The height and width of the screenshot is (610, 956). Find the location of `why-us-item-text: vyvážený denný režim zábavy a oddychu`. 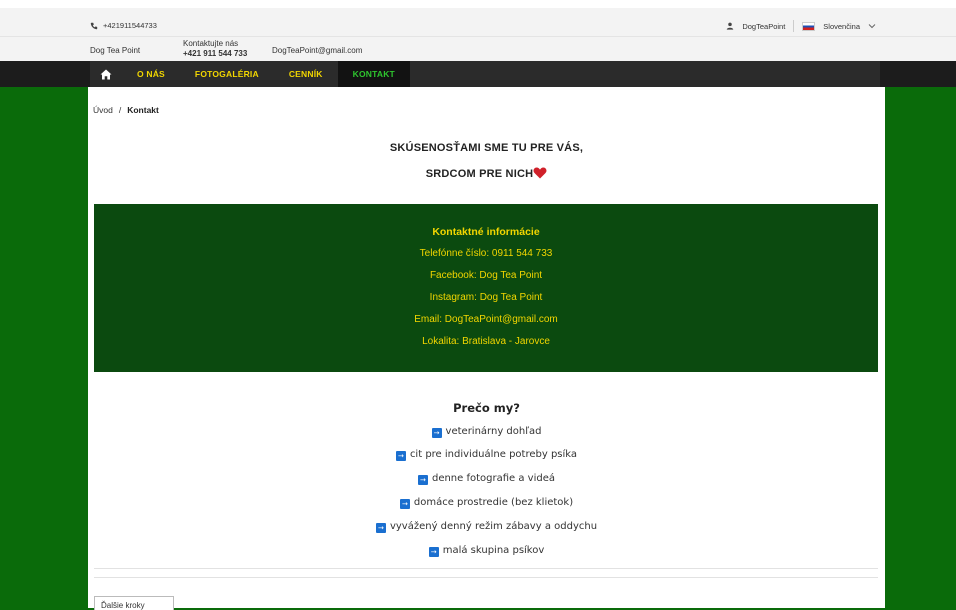

why-us-item-text: vyvážený denný režim zábavy a oddychu is located at coordinates (493, 526).